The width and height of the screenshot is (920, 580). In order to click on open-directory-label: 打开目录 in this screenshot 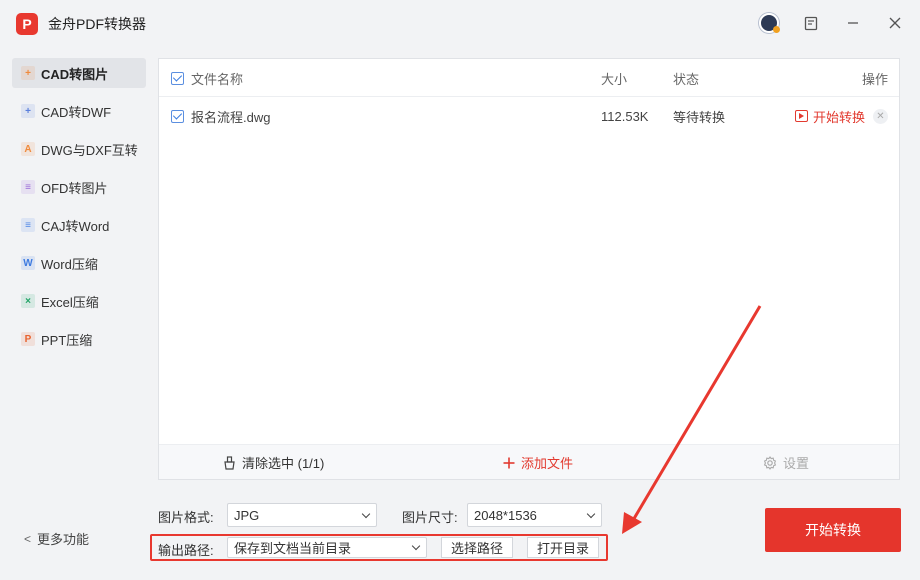, I will do `click(562, 548)`.